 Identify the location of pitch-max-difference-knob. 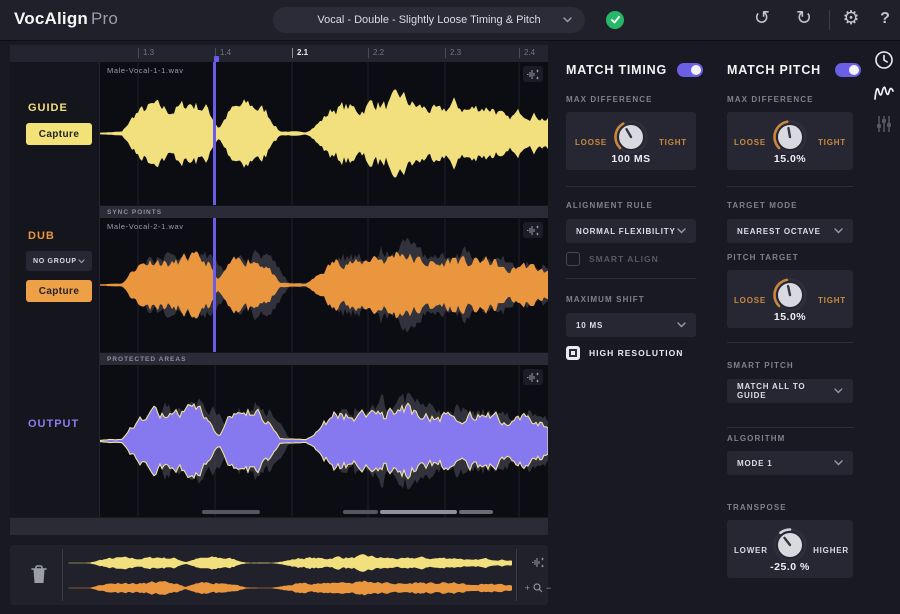
(790, 137).